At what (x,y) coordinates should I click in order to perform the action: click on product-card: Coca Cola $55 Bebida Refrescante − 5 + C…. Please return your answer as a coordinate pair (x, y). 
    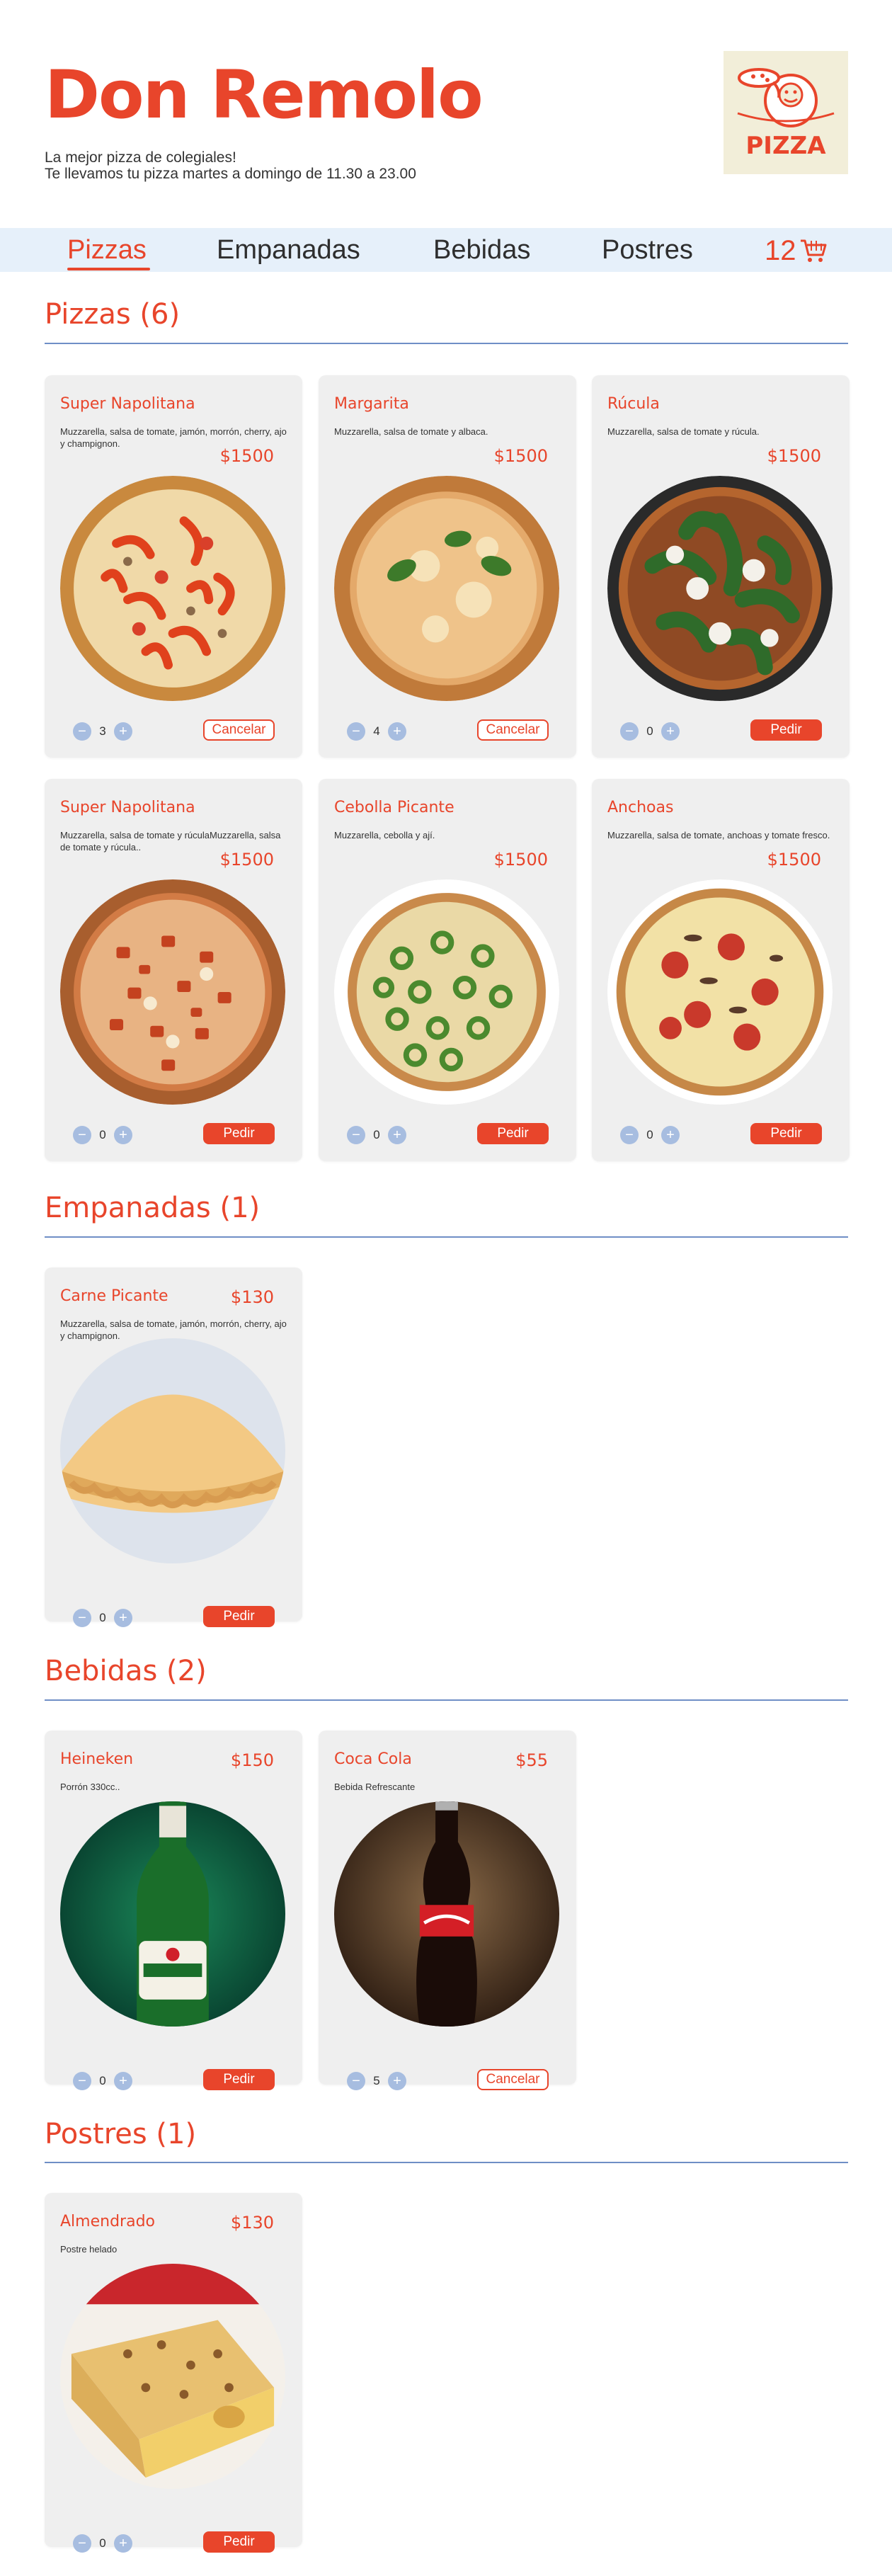
    Looking at the image, I should click on (448, 1910).